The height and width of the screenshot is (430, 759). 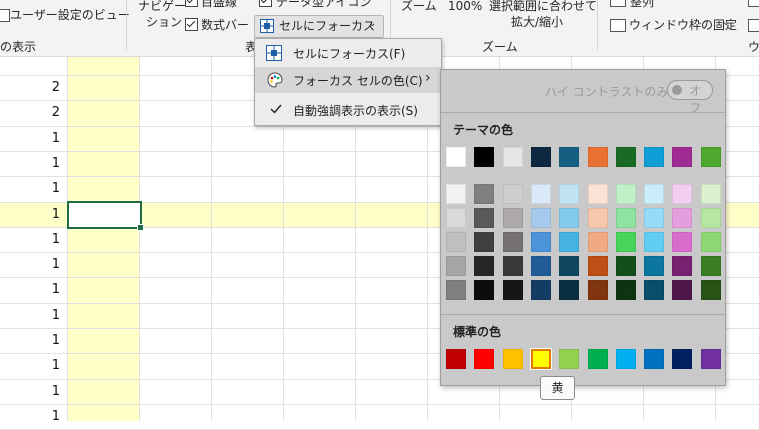 What do you see at coordinates (543, 7) in the screenshot?
I see `zoom-selection-button: 選択範囲に合わせて` at bounding box center [543, 7].